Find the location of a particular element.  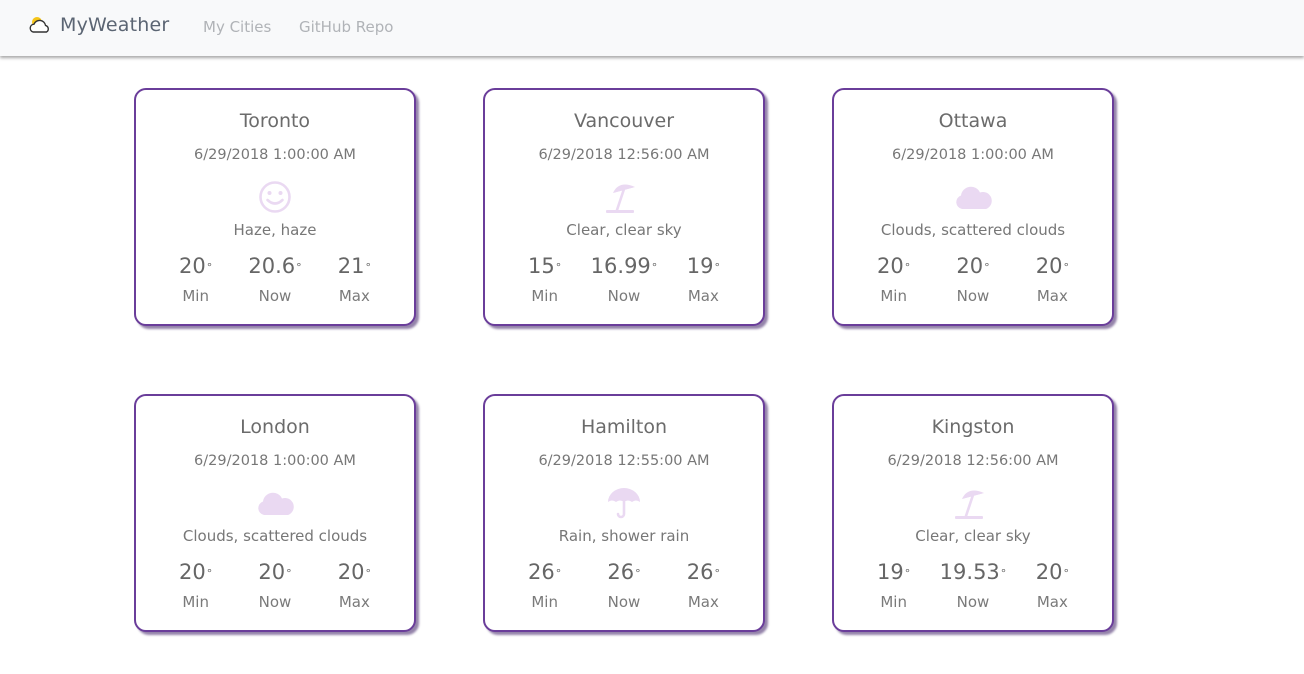

temp-now: 20.6° Now is located at coordinates (274, 279).